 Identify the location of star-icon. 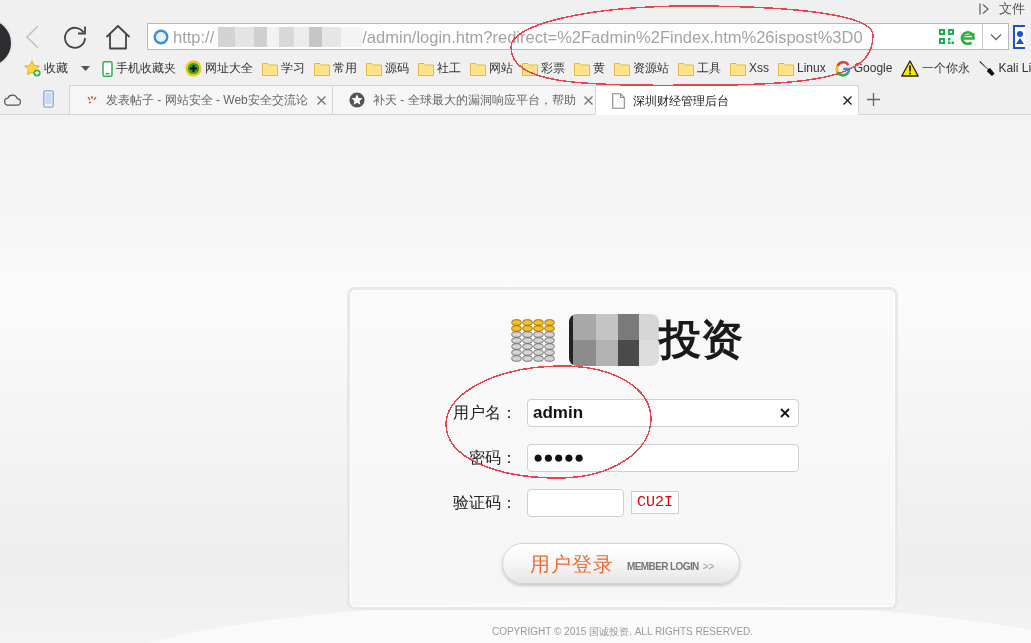
(32, 68).